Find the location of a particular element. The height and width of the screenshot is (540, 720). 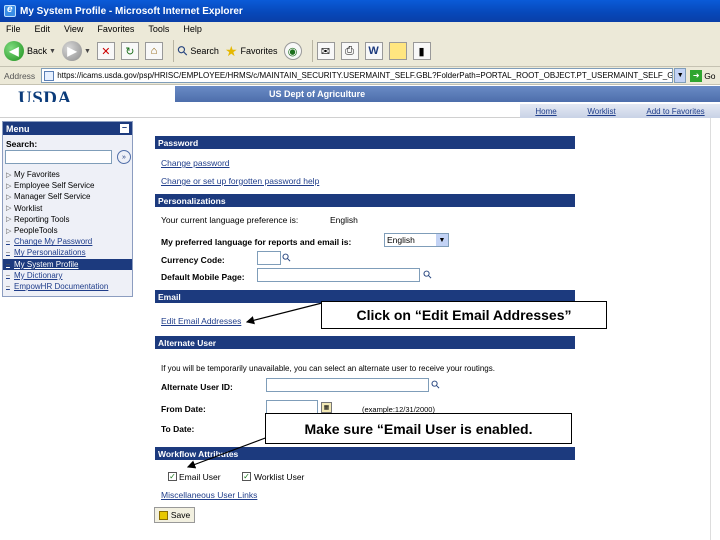

forward-arrow-icon: ▶ is located at coordinates (71, 51).